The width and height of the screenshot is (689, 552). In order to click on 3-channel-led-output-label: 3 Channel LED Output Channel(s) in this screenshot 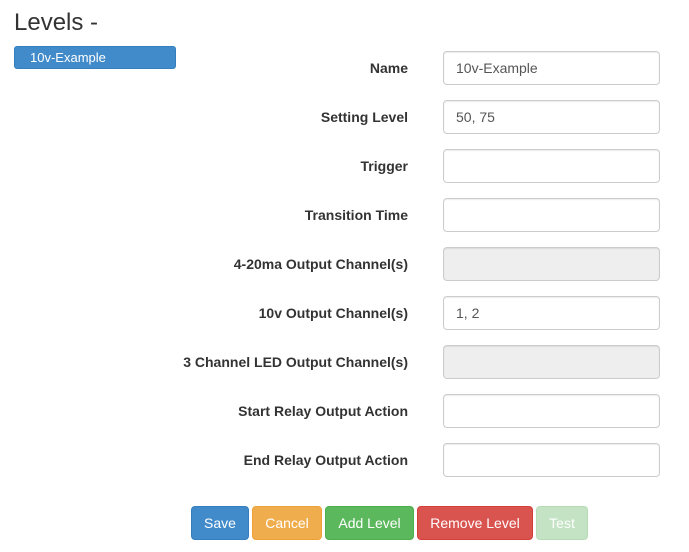, I will do `click(295, 362)`.